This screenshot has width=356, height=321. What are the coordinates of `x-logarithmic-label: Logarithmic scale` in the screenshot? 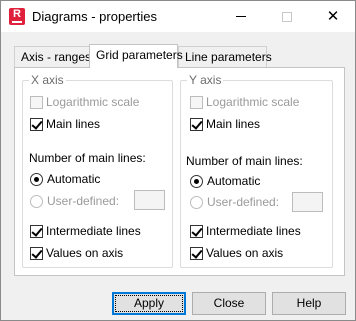 It's located at (93, 102).